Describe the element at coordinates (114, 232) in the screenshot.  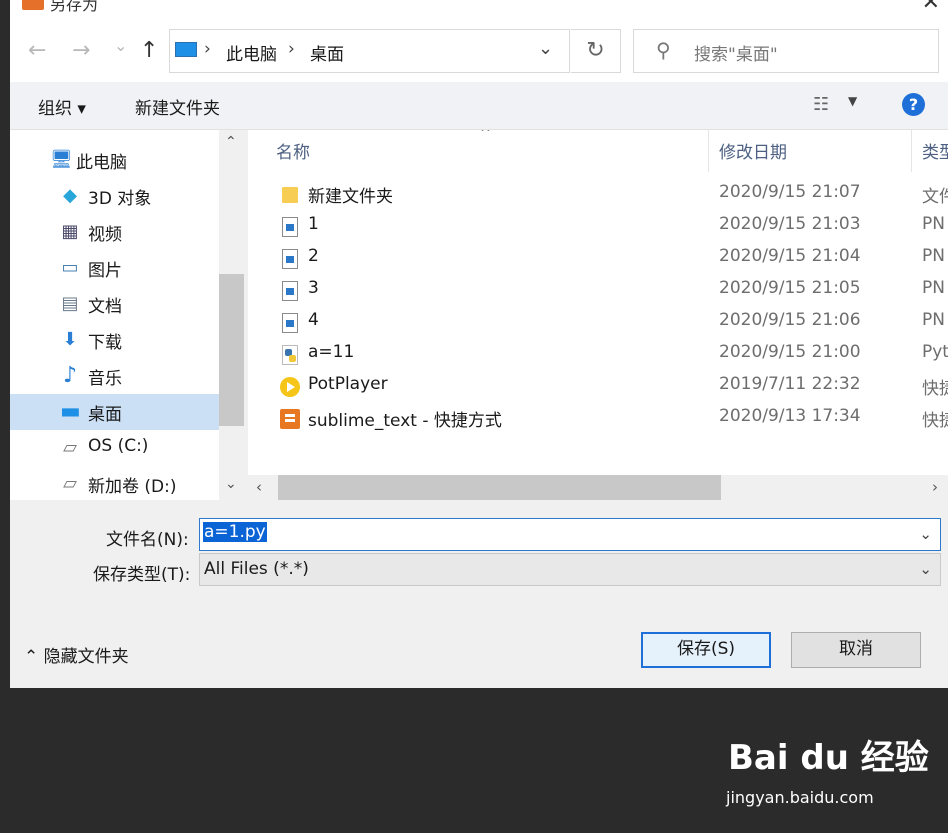
I see `sidebar-item-videos: ▦ 视频` at that location.